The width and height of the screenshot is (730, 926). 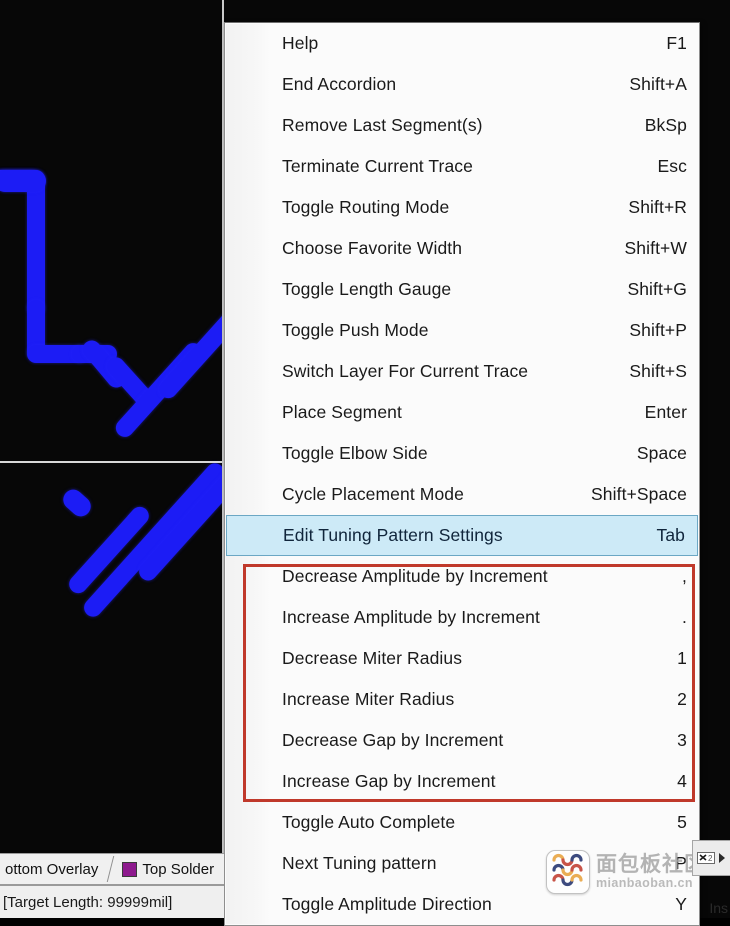 I want to click on menu-item-edit-tuning-pattern-settings: Edit Tuning Pattern Settings Tab, so click(x=462, y=535).